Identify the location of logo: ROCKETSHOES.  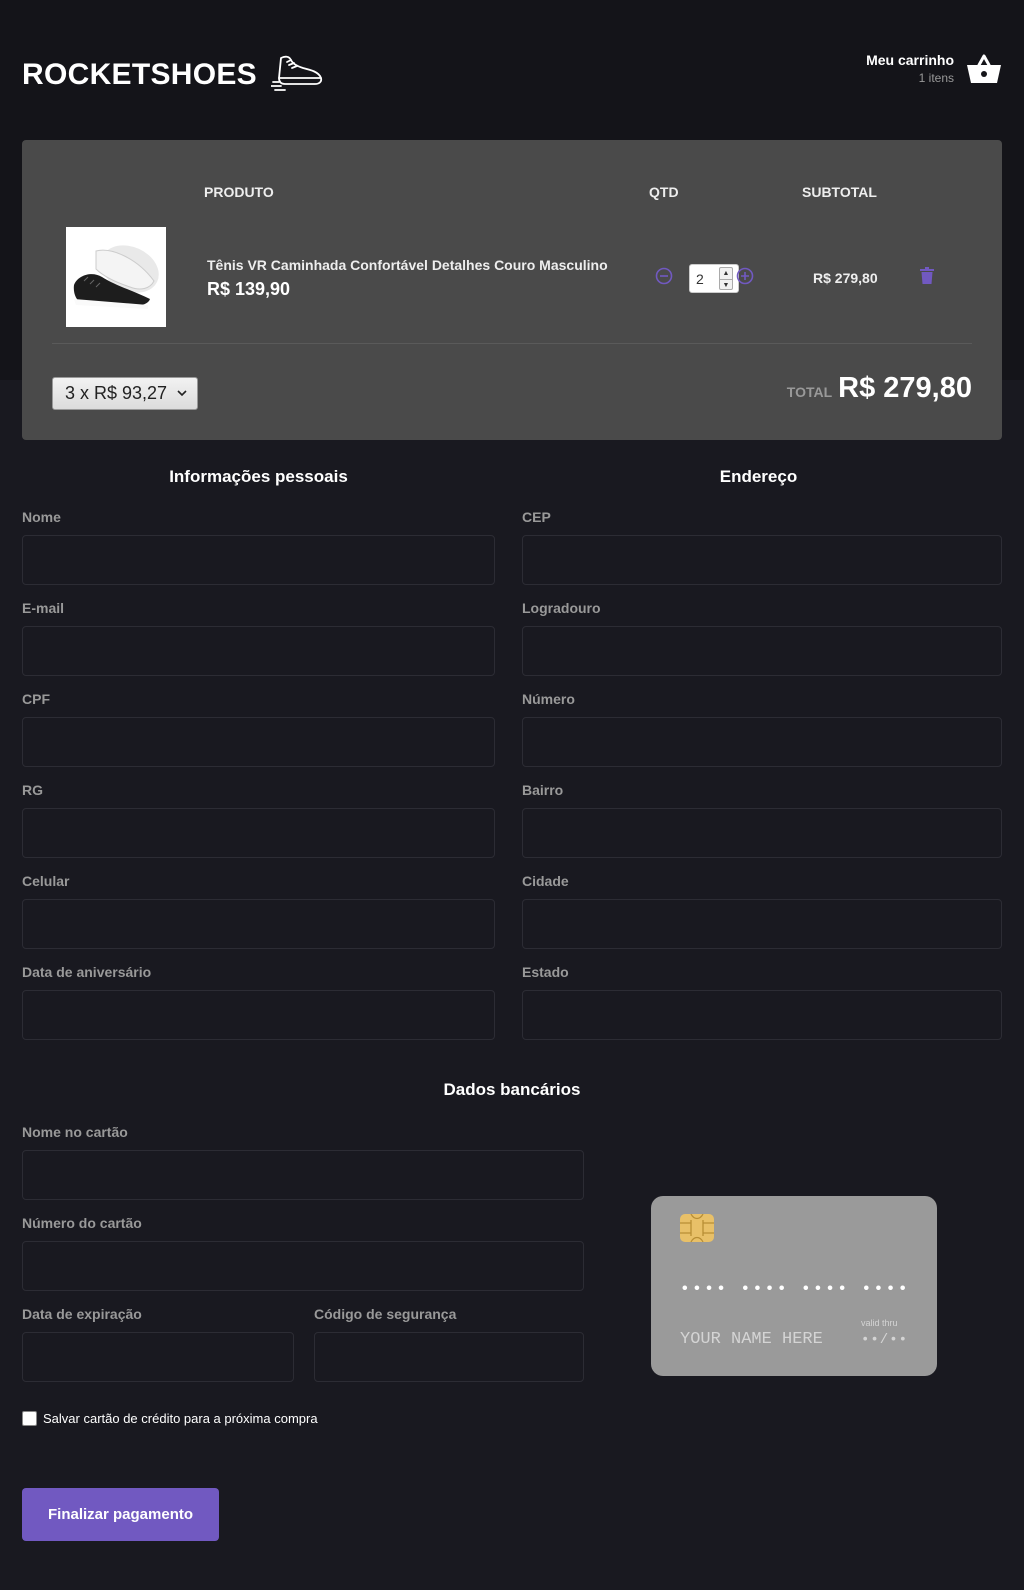
(173, 73).